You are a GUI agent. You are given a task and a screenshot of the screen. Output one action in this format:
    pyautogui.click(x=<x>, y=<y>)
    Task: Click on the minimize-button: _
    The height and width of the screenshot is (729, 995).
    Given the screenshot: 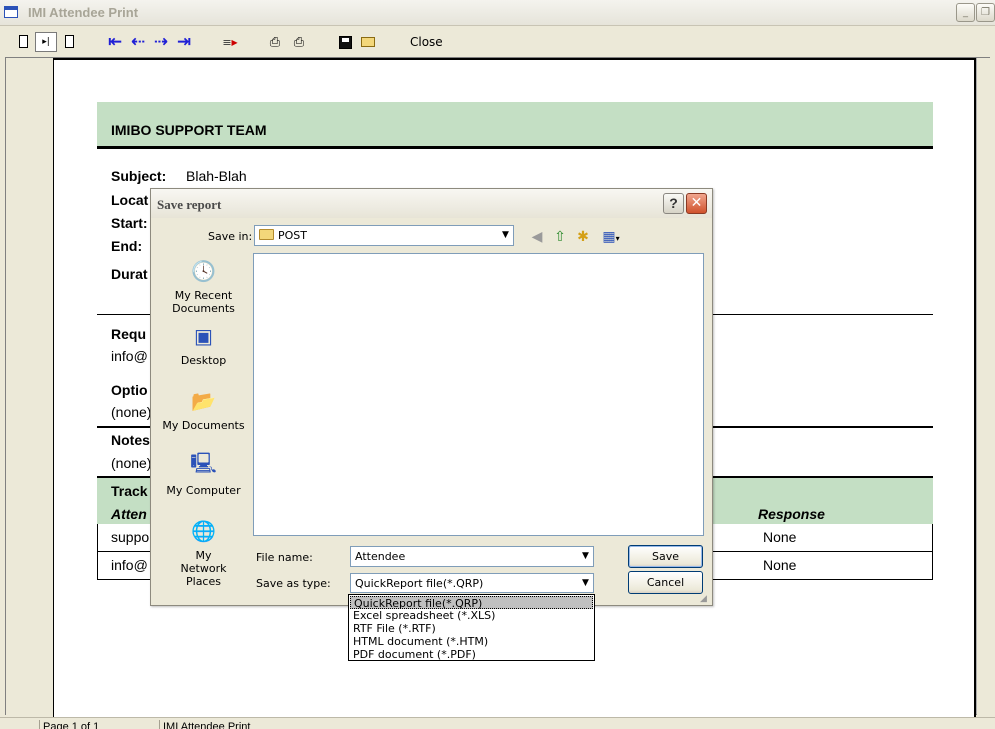 What is the action you would take?
    pyautogui.click(x=965, y=12)
    